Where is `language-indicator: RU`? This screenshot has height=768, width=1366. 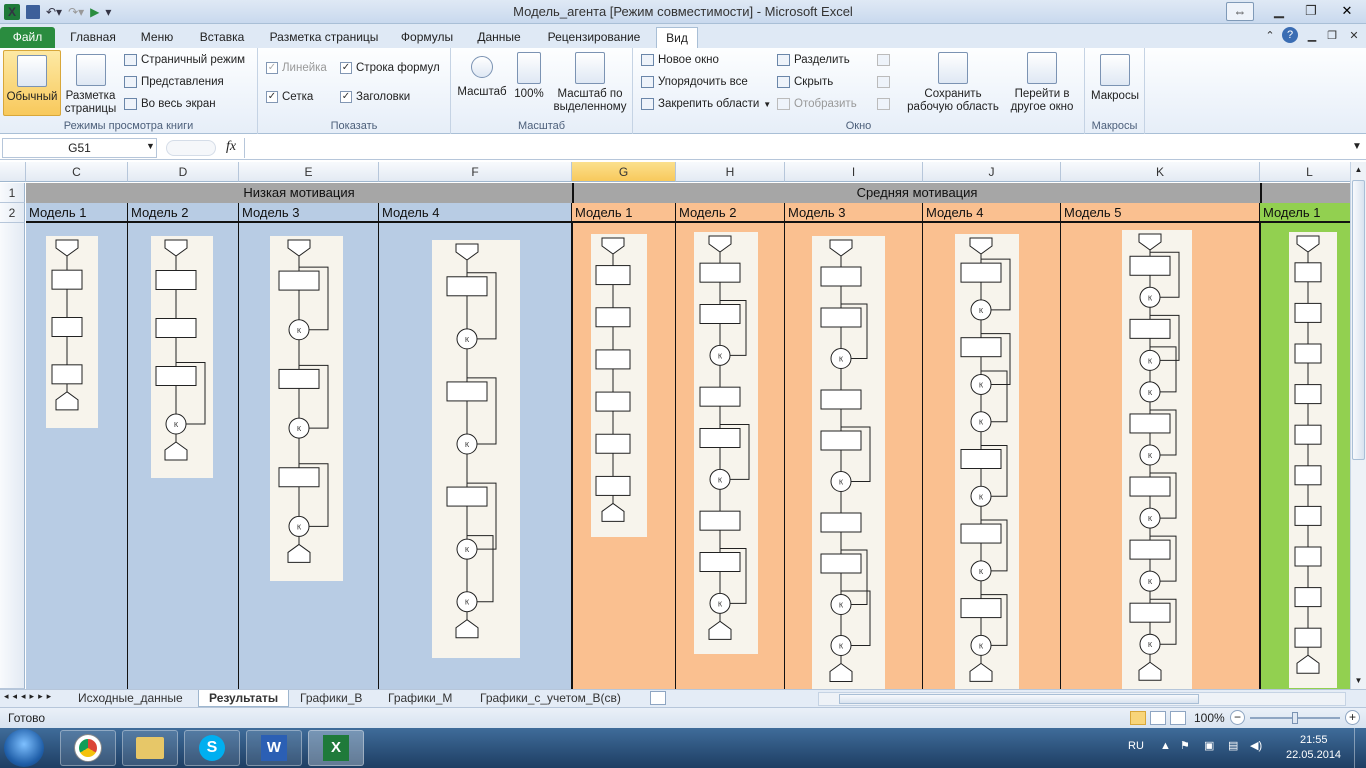
language-indicator: RU is located at coordinates (1136, 746).